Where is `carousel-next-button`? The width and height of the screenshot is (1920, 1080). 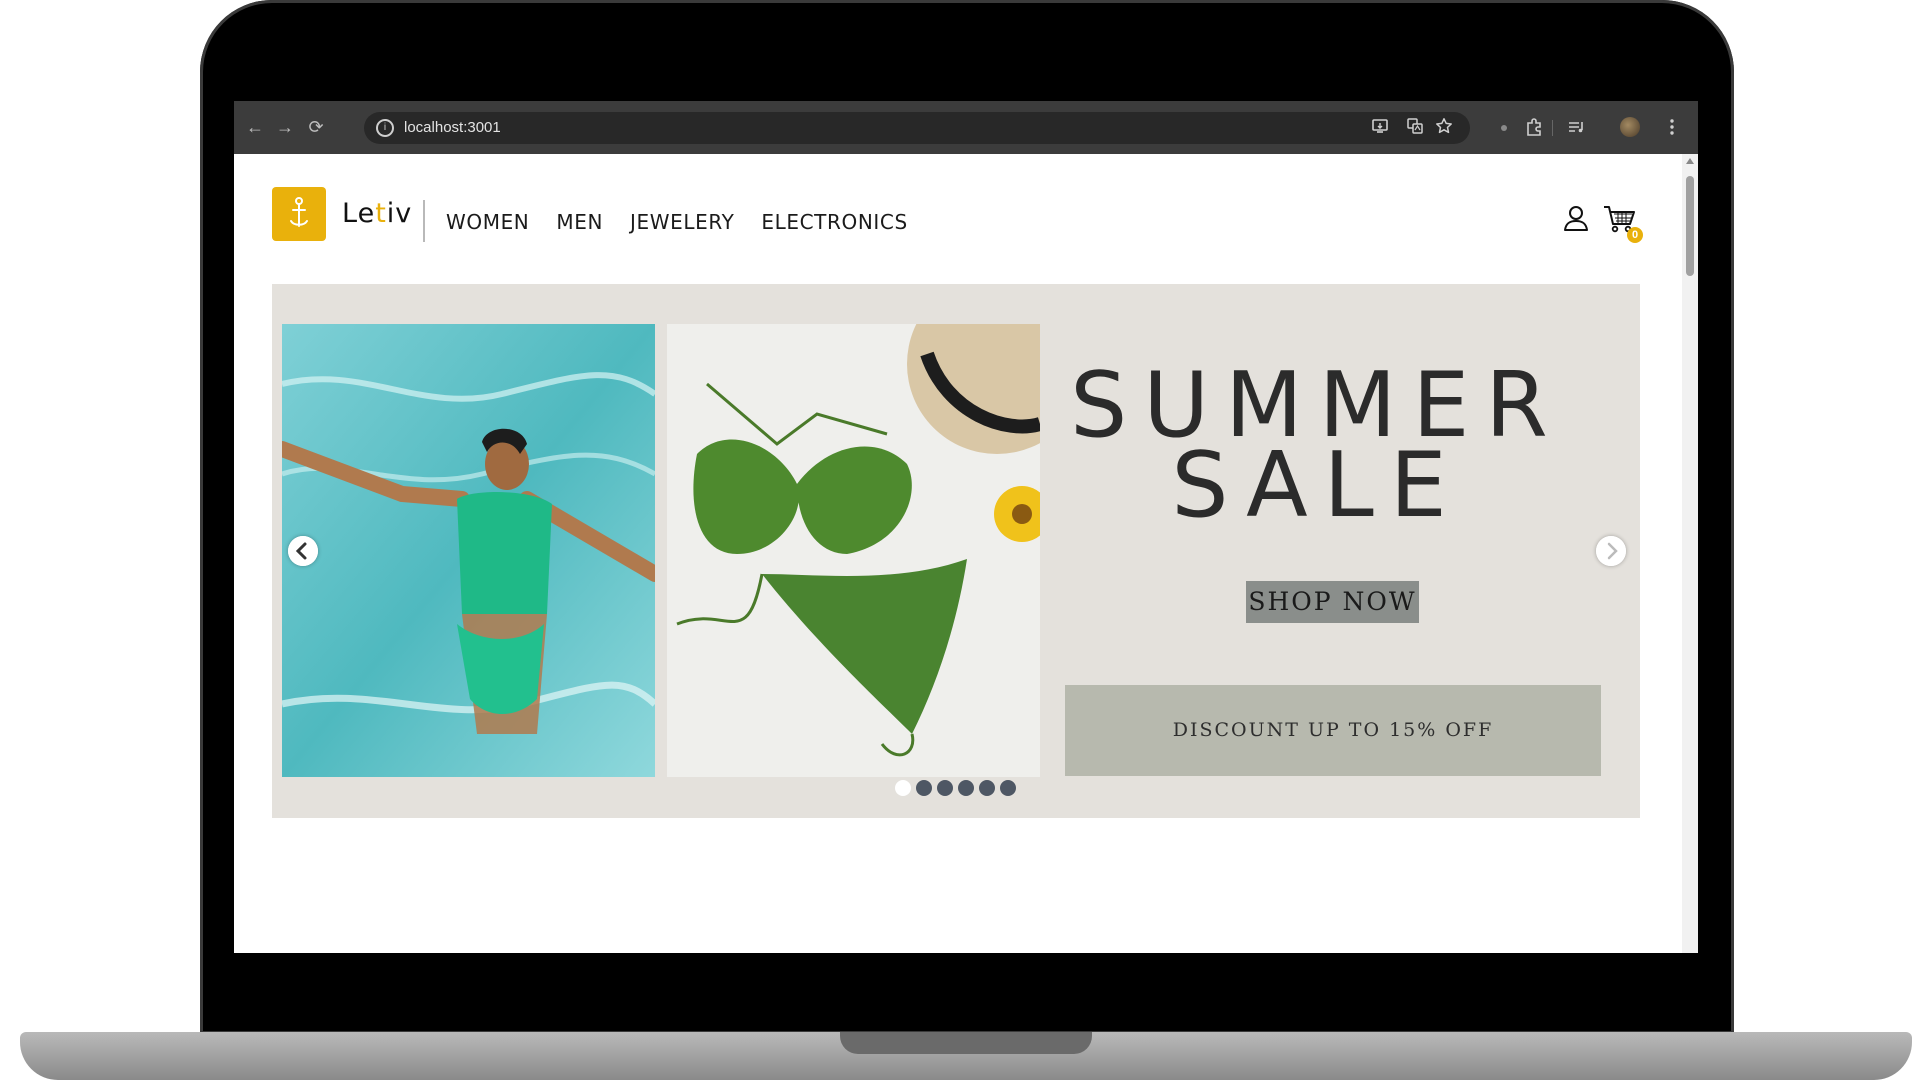
carousel-next-button is located at coordinates (1611, 551).